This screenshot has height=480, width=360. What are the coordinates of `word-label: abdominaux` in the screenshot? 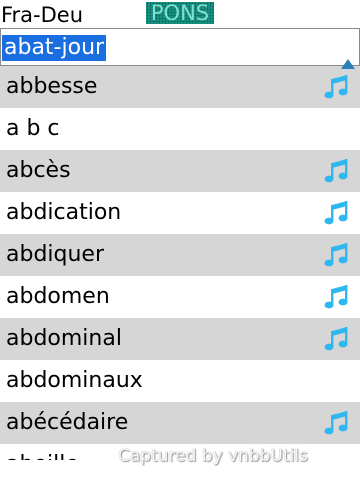 It's located at (74, 380).